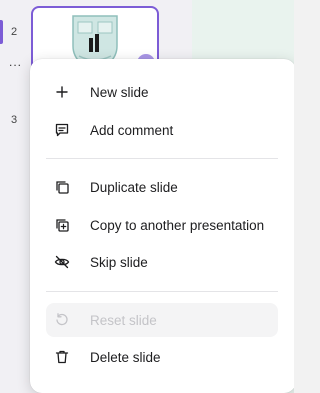 Image resolution: width=320 pixels, height=393 pixels. I want to click on menu-item-label: Add comment, so click(132, 130).